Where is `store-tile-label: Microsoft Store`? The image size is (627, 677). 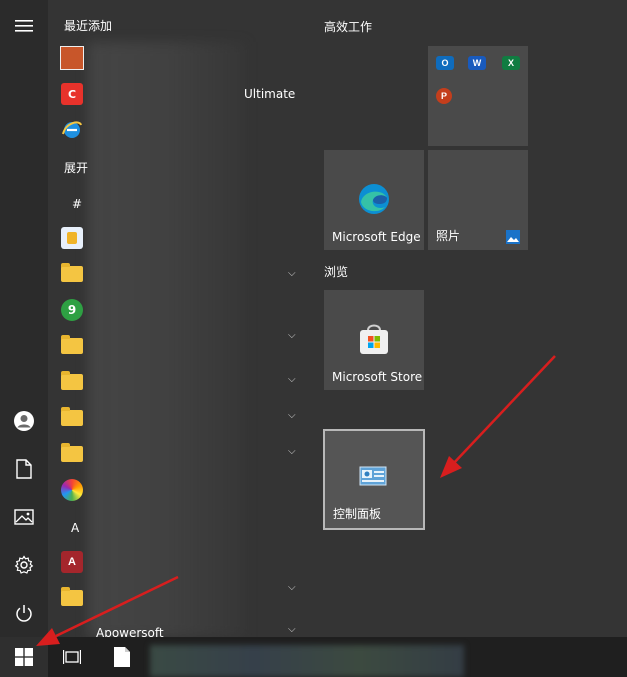 store-tile-label: Microsoft Store is located at coordinates (377, 377).